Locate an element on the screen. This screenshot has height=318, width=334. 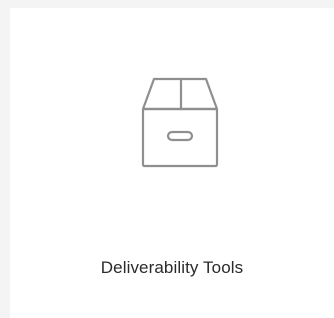
archive-box-icon is located at coordinates (180, 122).